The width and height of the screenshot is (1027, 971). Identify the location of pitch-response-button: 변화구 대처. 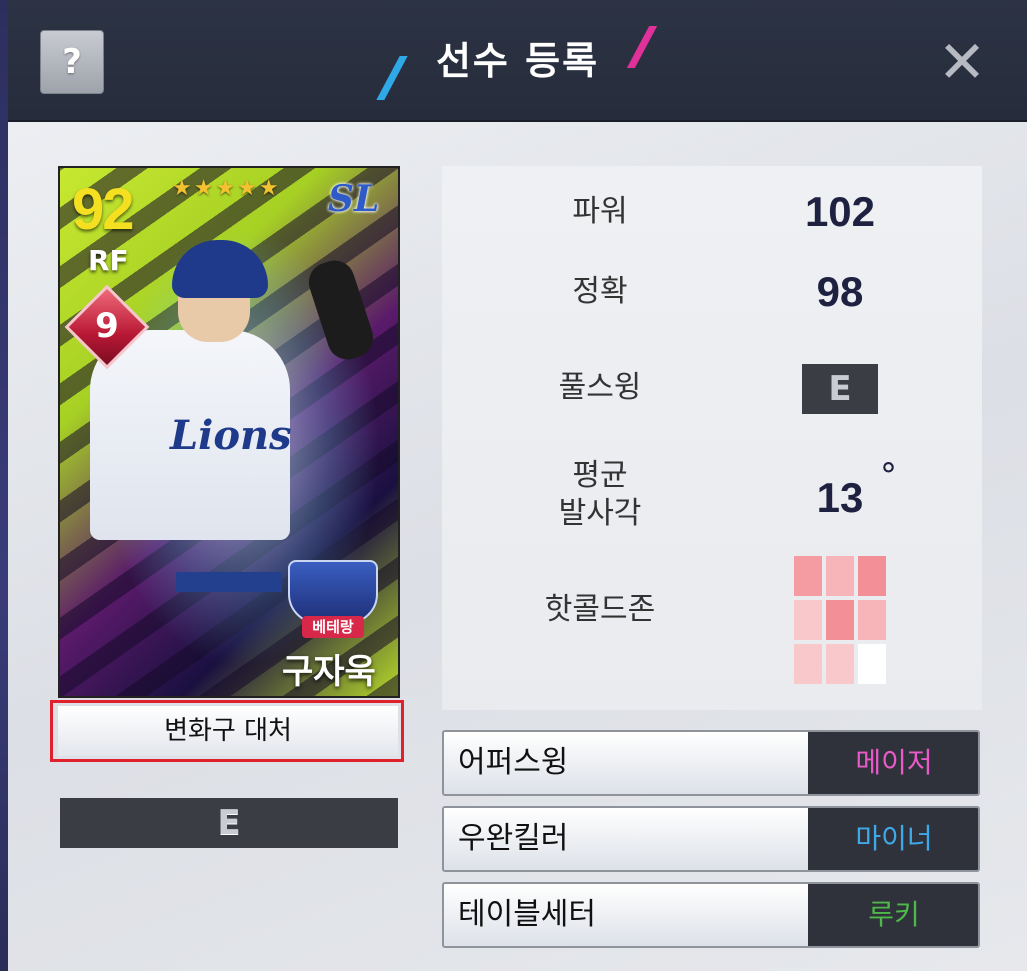
(228, 731).